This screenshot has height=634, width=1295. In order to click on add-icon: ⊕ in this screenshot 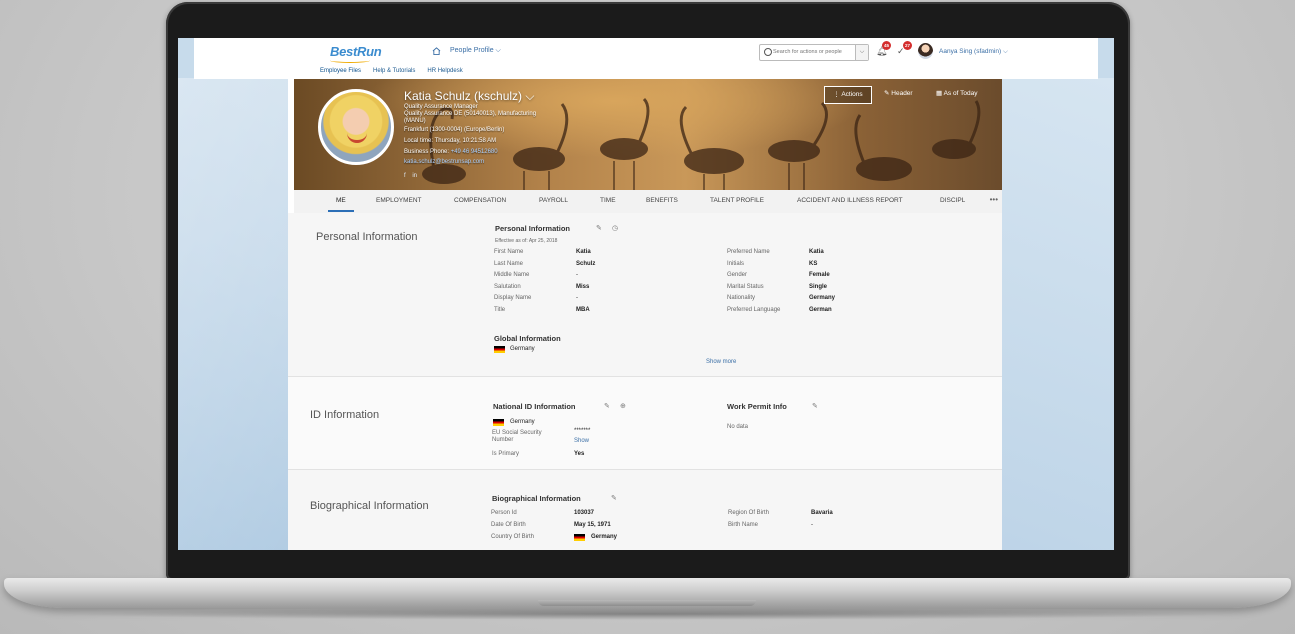, I will do `click(623, 406)`.